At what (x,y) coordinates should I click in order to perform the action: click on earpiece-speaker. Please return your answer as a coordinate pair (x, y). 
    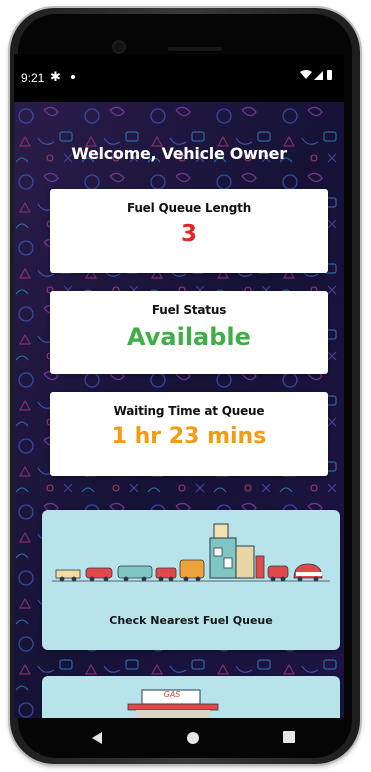
    Looking at the image, I should click on (195, 49).